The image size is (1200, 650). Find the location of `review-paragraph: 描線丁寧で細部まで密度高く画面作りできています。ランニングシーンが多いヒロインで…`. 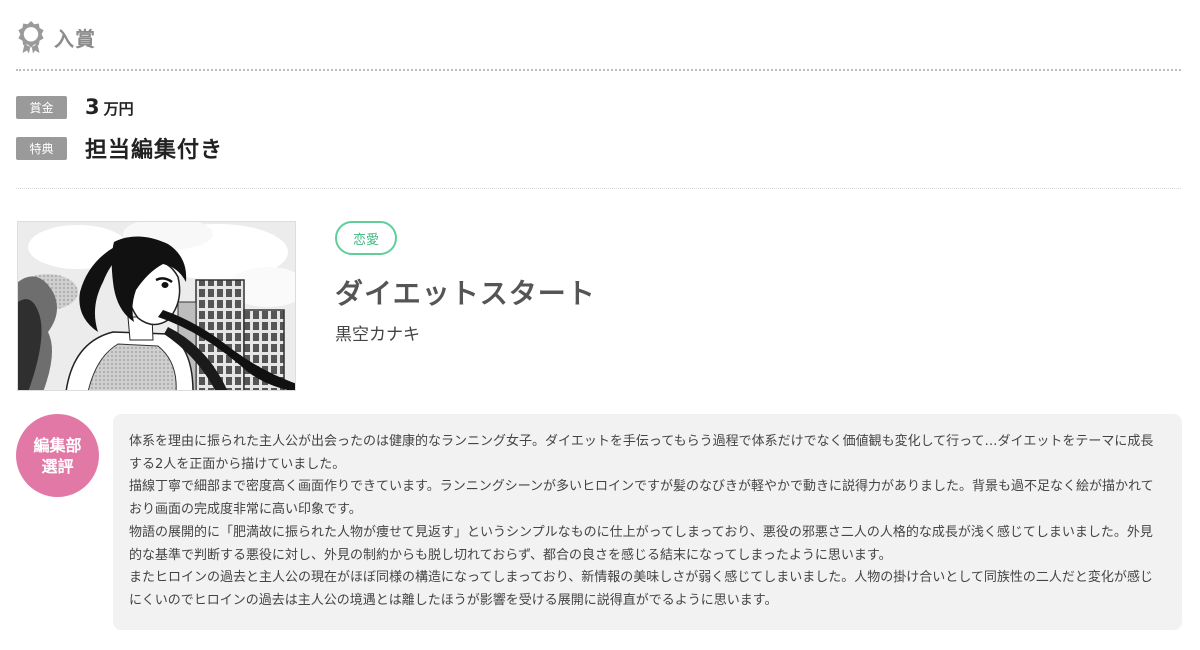

review-paragraph: 描線丁寧で細部まで密度高く画面作りできています。ランニングシーンが多いヒロインで… is located at coordinates (641, 498).